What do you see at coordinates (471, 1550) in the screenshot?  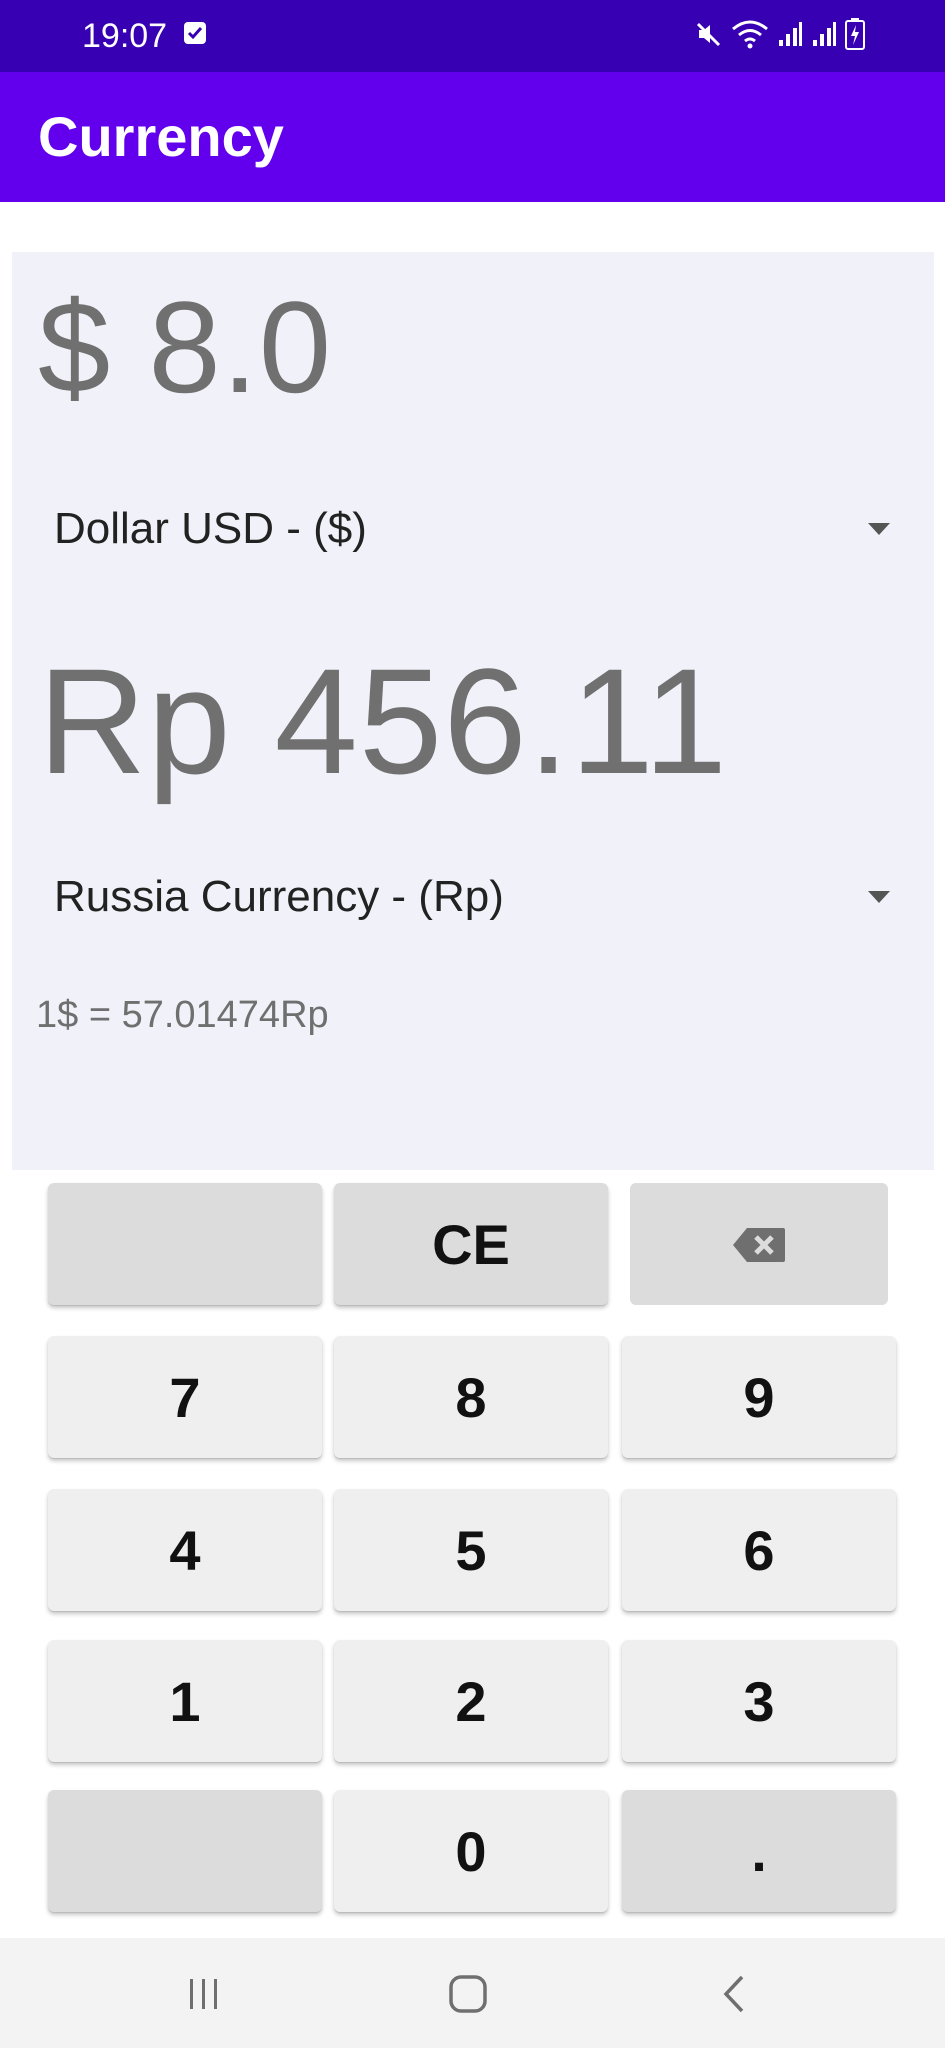 I see `digit-5-key: 5` at bounding box center [471, 1550].